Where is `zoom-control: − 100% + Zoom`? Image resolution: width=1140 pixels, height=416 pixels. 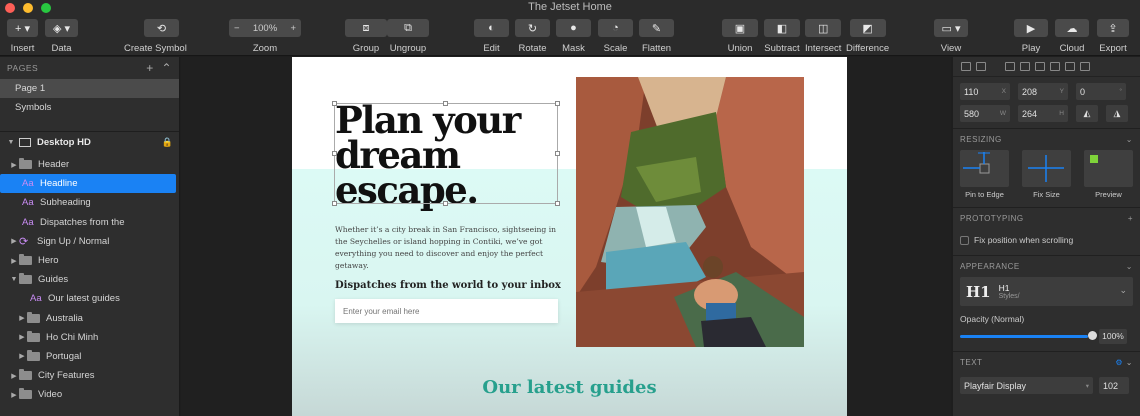 zoom-control: − 100% + Zoom is located at coordinates (265, 37).